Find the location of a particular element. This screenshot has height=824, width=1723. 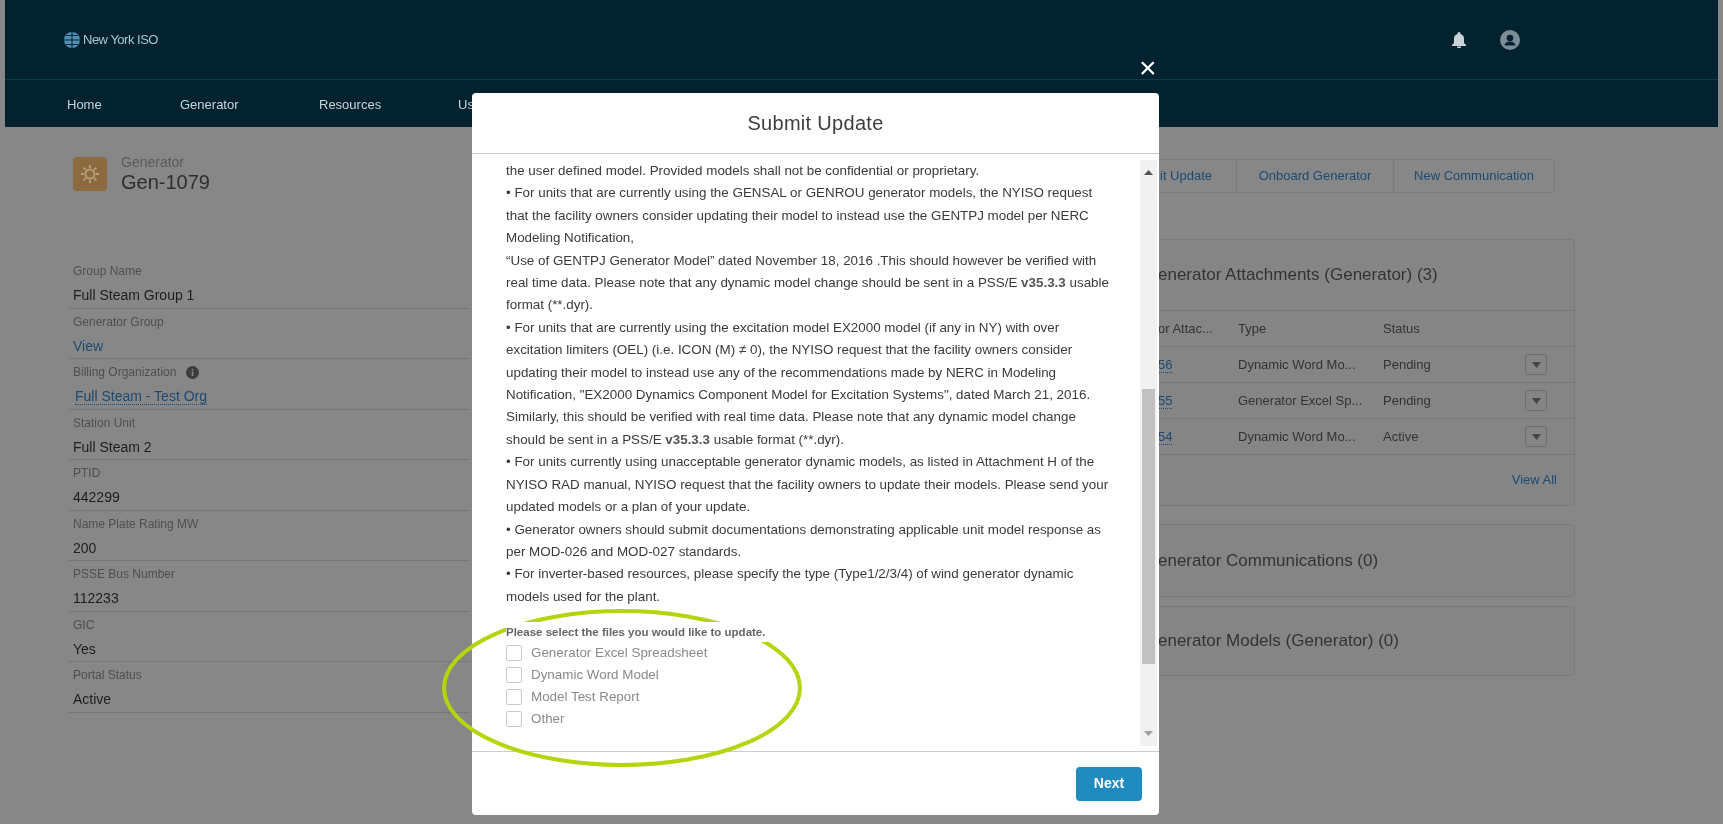

instruction-text: “Use of GENTPJ Generator Model” dated November 18, 2016 .This should however be verified with real time data. Please note that any dynamic model change should be sent in a PSS/E v35.3.3 usable format (**.dyr). is located at coordinates (808, 283).